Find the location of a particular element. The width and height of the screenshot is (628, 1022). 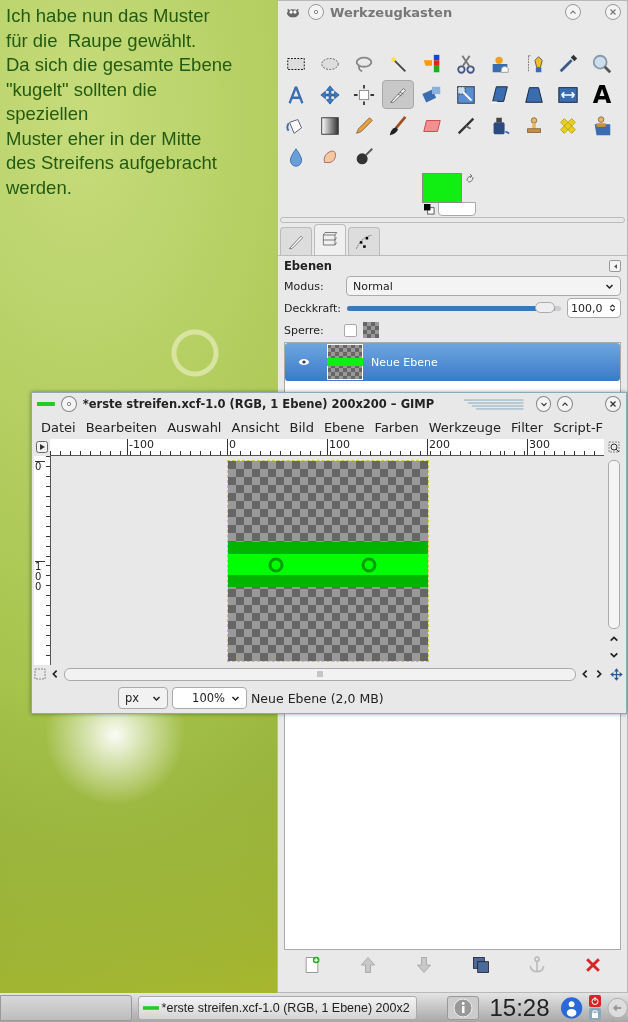

menu-item: Datei is located at coordinates (58, 427).